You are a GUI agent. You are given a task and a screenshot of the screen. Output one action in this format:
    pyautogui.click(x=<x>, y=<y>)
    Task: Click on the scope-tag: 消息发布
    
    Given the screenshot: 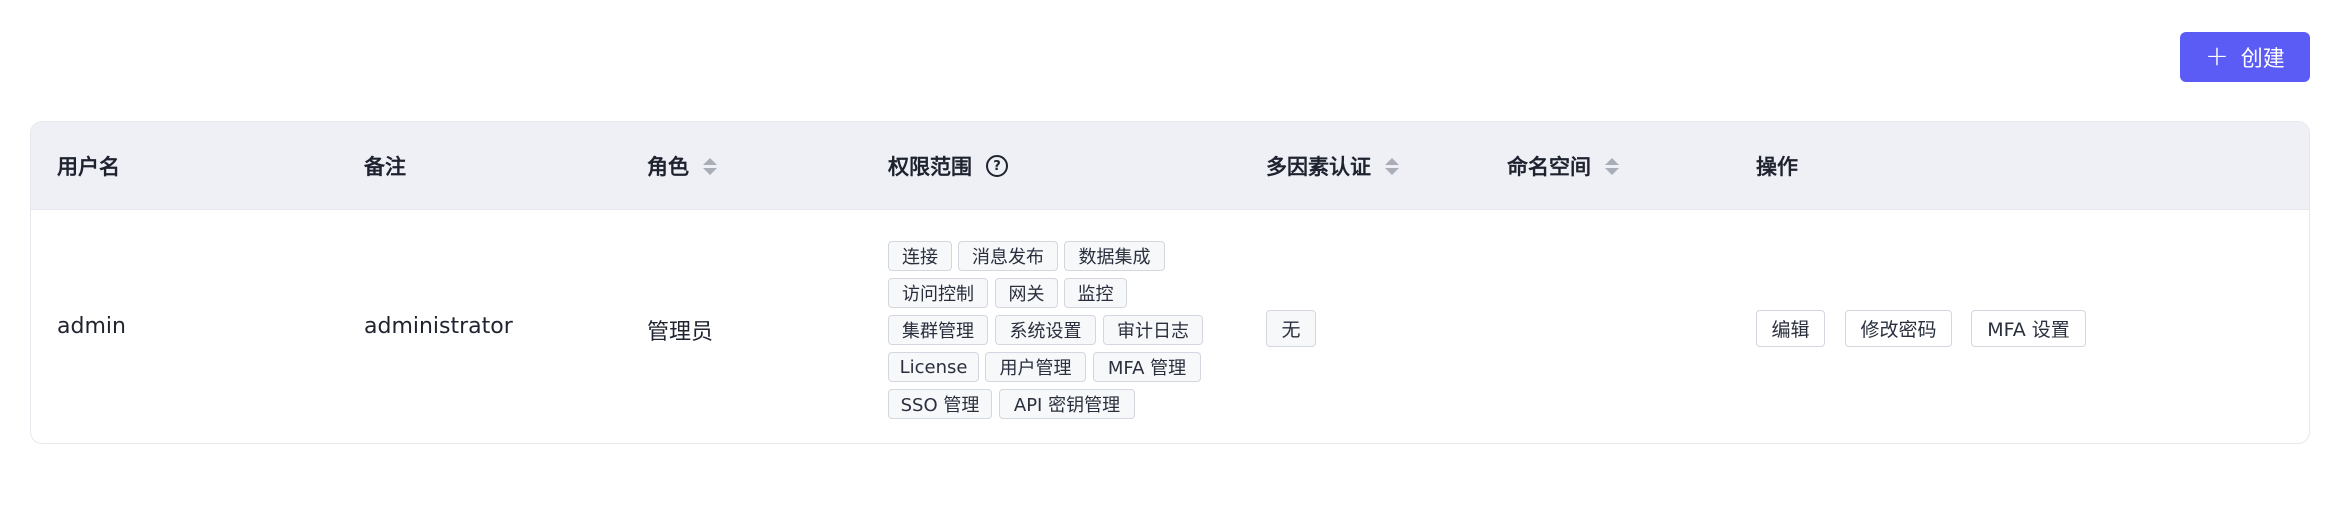 What is the action you would take?
    pyautogui.click(x=1008, y=256)
    